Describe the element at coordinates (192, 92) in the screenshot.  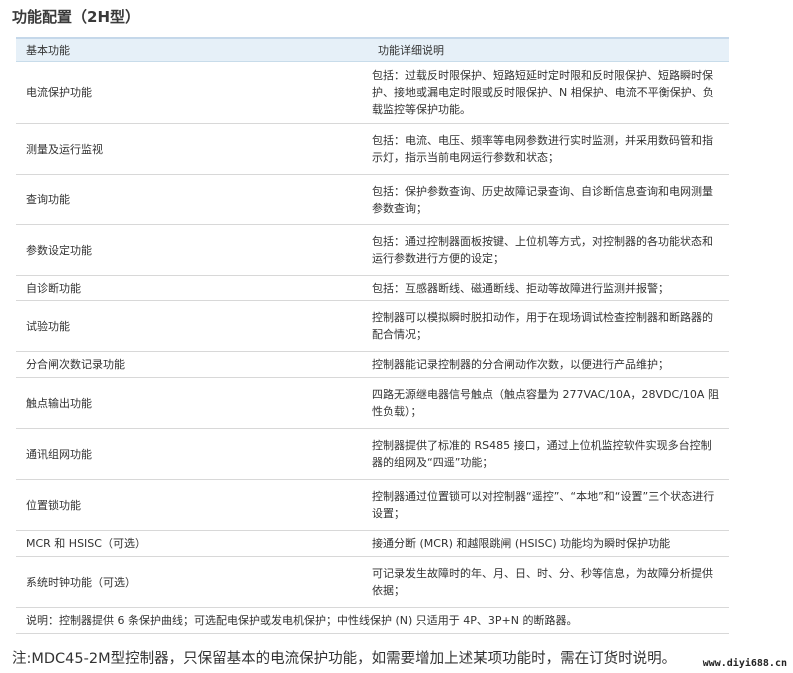
I see `feature-cell: 电流保护功能` at that location.